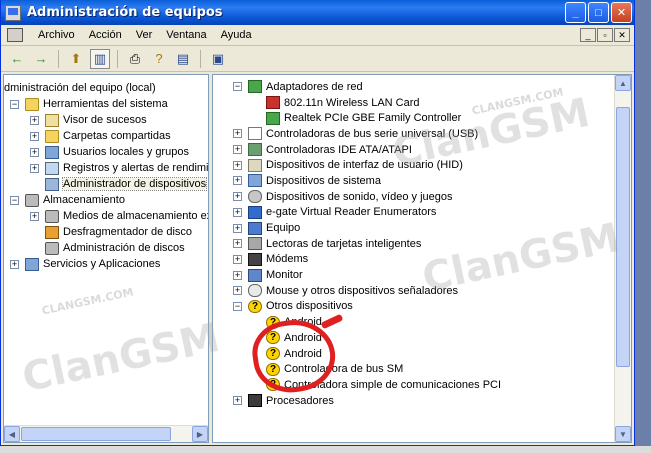 The width and height of the screenshot is (651, 453). I want to click on help-icon: ?, so click(159, 59).